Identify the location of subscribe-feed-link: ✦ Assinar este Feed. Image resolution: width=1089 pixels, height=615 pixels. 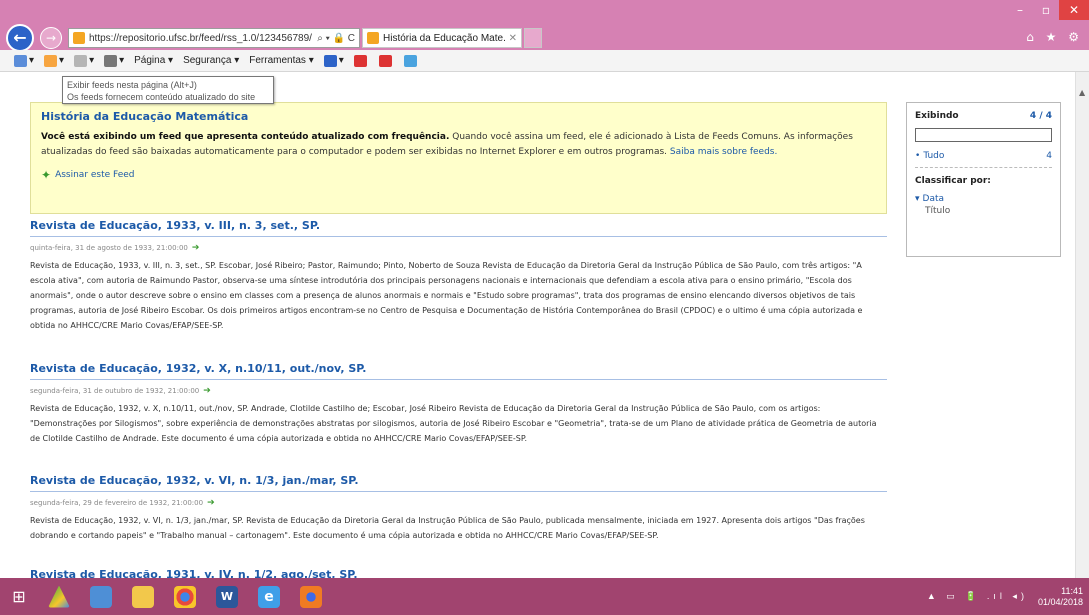
(458, 175).